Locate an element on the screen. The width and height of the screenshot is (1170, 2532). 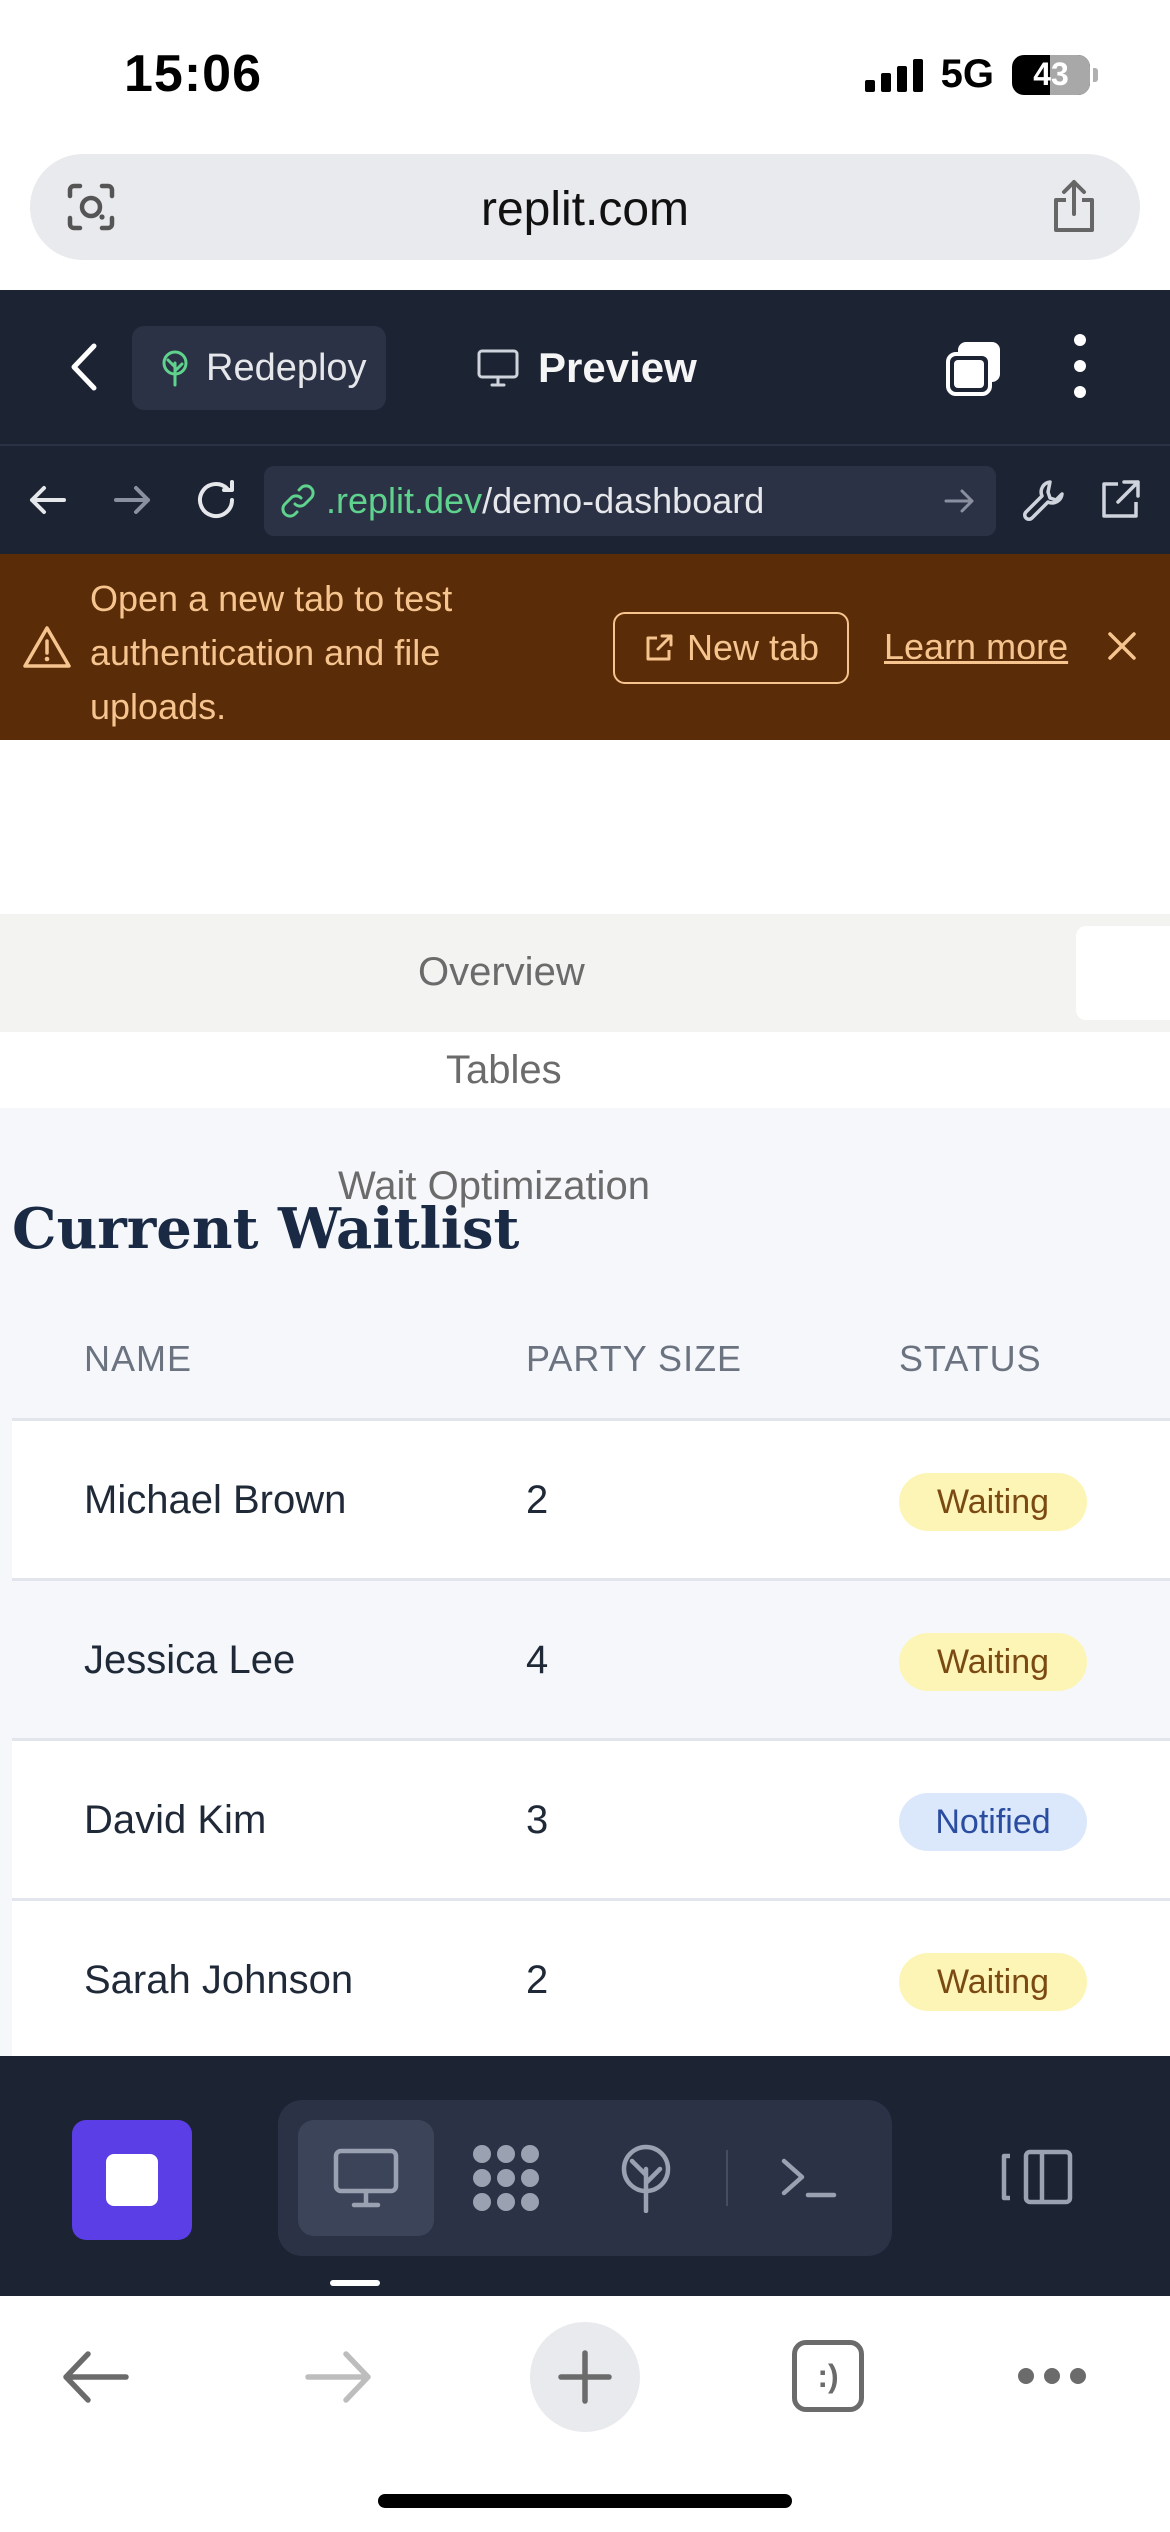
safari-bottom-toolbar: :) is located at coordinates (585, 2414).